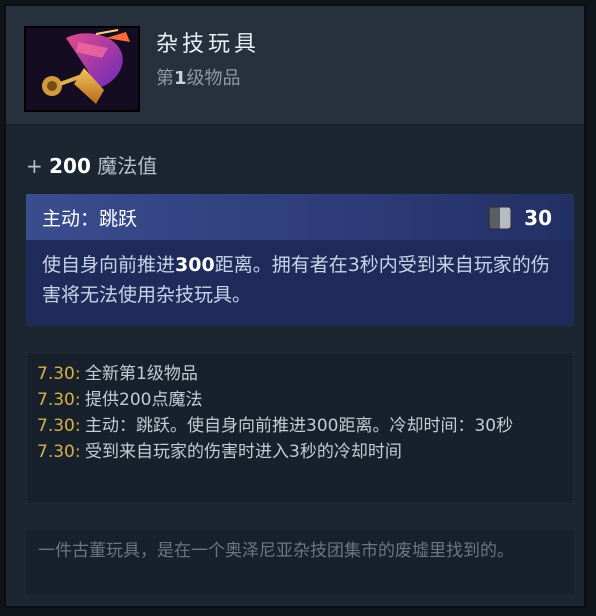  Describe the element at coordinates (538, 218) in the screenshot. I see `cooldown-value: 30` at that location.